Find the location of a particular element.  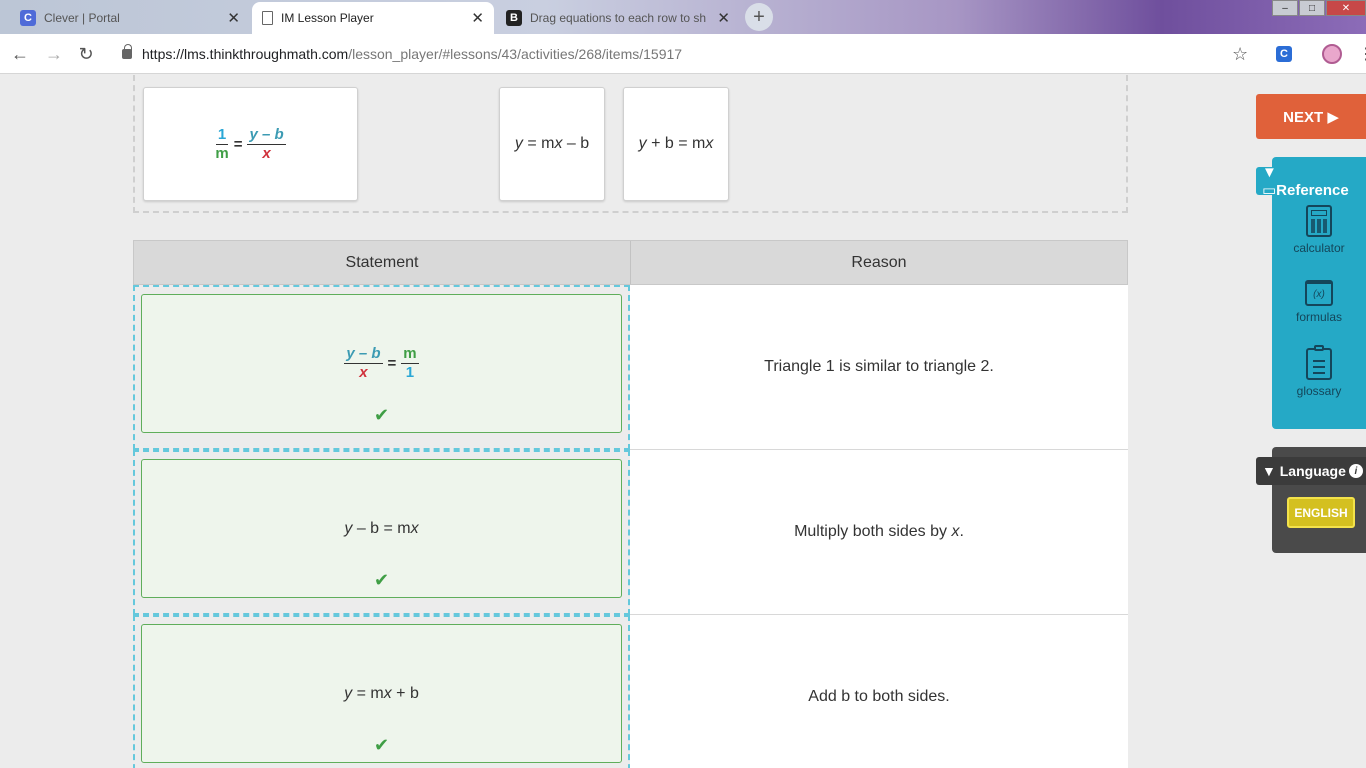

table-row: y = mx + b ✔ Add b to both sides. is located at coordinates (630, 691).